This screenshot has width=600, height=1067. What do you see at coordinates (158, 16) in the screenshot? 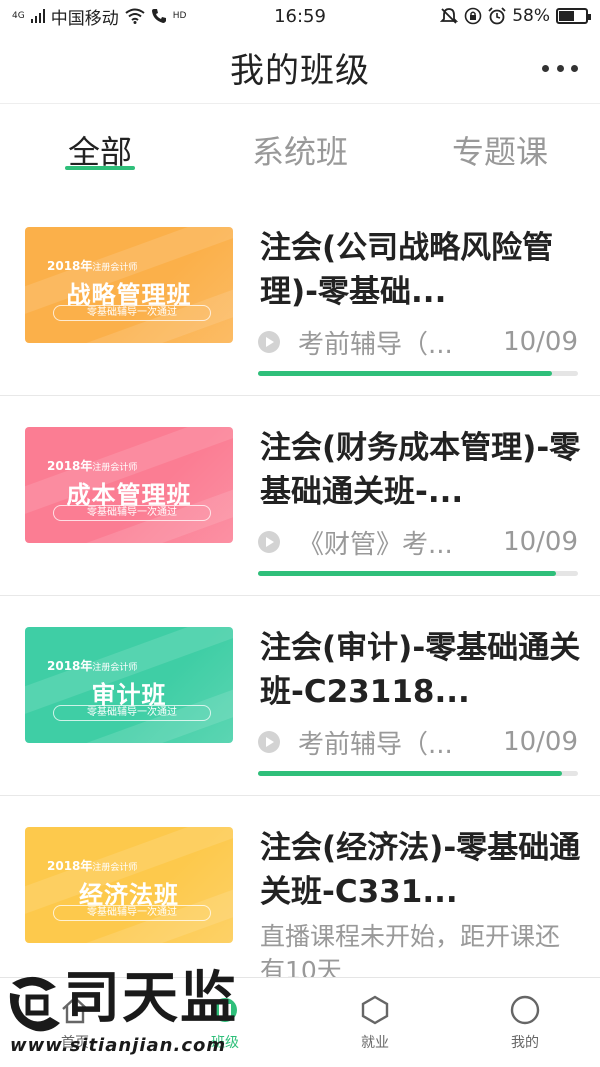
I see `phone-icon` at bounding box center [158, 16].